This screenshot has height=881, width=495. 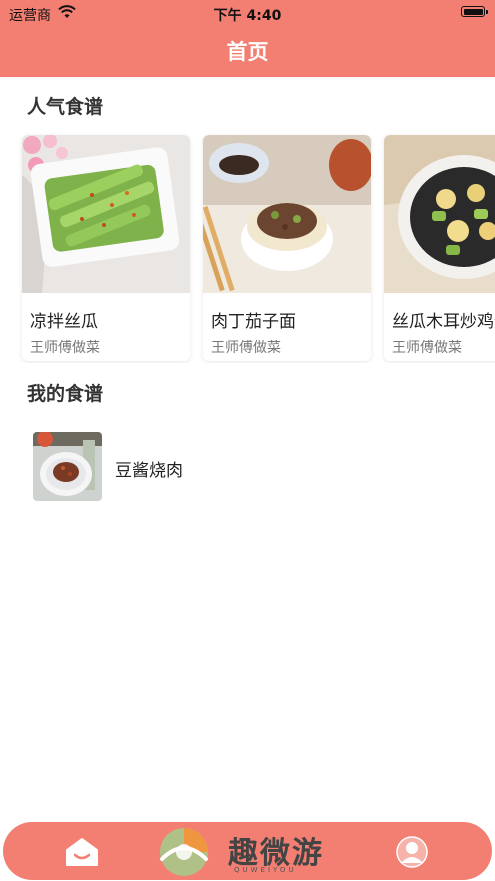 What do you see at coordinates (474, 11) in the screenshot?
I see `battery-icon` at bounding box center [474, 11].